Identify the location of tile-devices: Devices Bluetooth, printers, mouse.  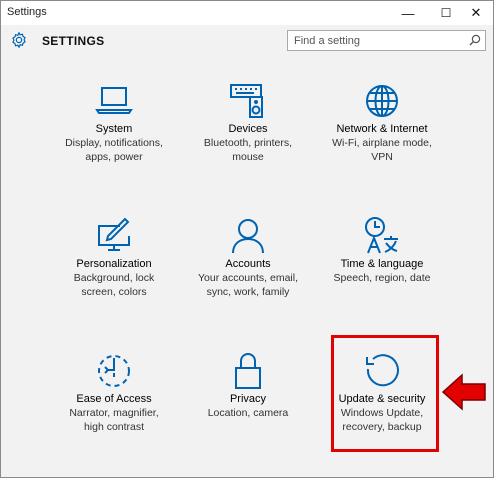
(248, 141).